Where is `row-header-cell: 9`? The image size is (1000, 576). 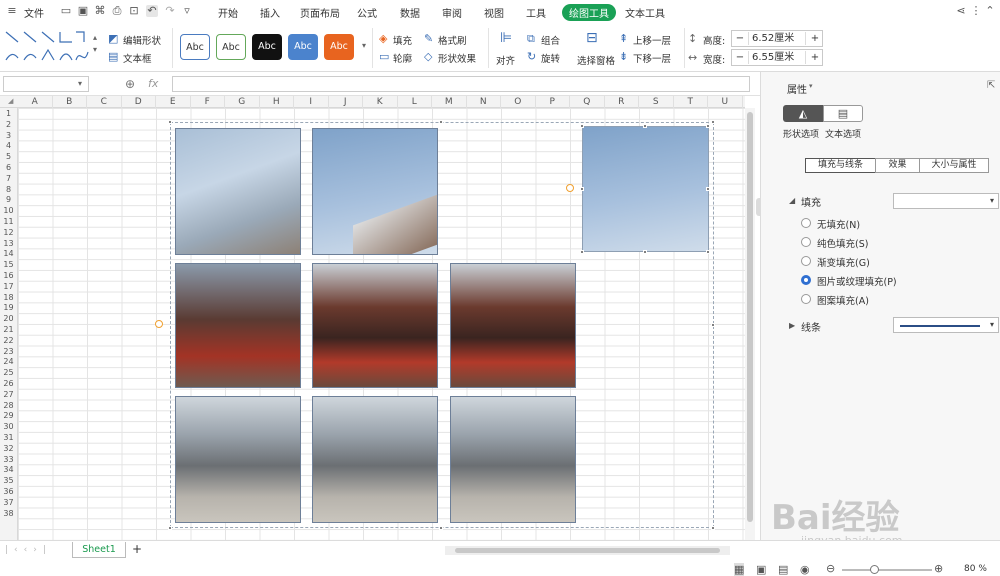
row-header-cell: 9 is located at coordinates (8, 200).